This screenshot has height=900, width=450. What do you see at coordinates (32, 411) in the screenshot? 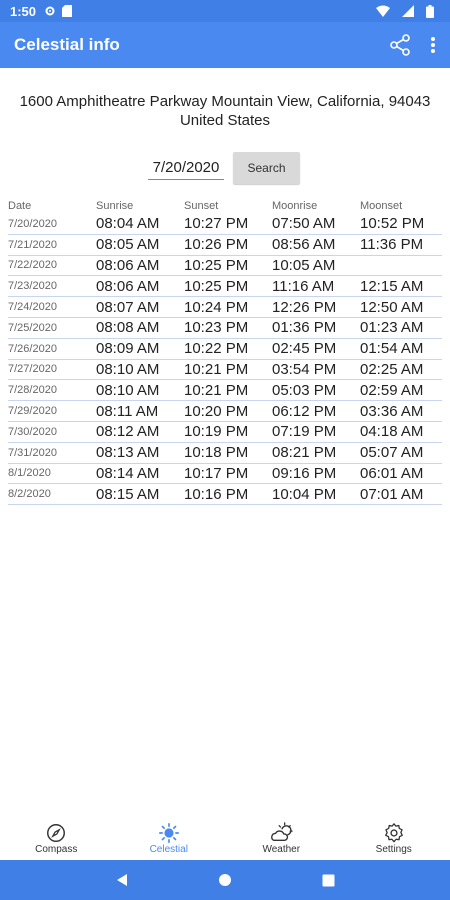
I see `cell-date: 7/29/2020` at bounding box center [32, 411].